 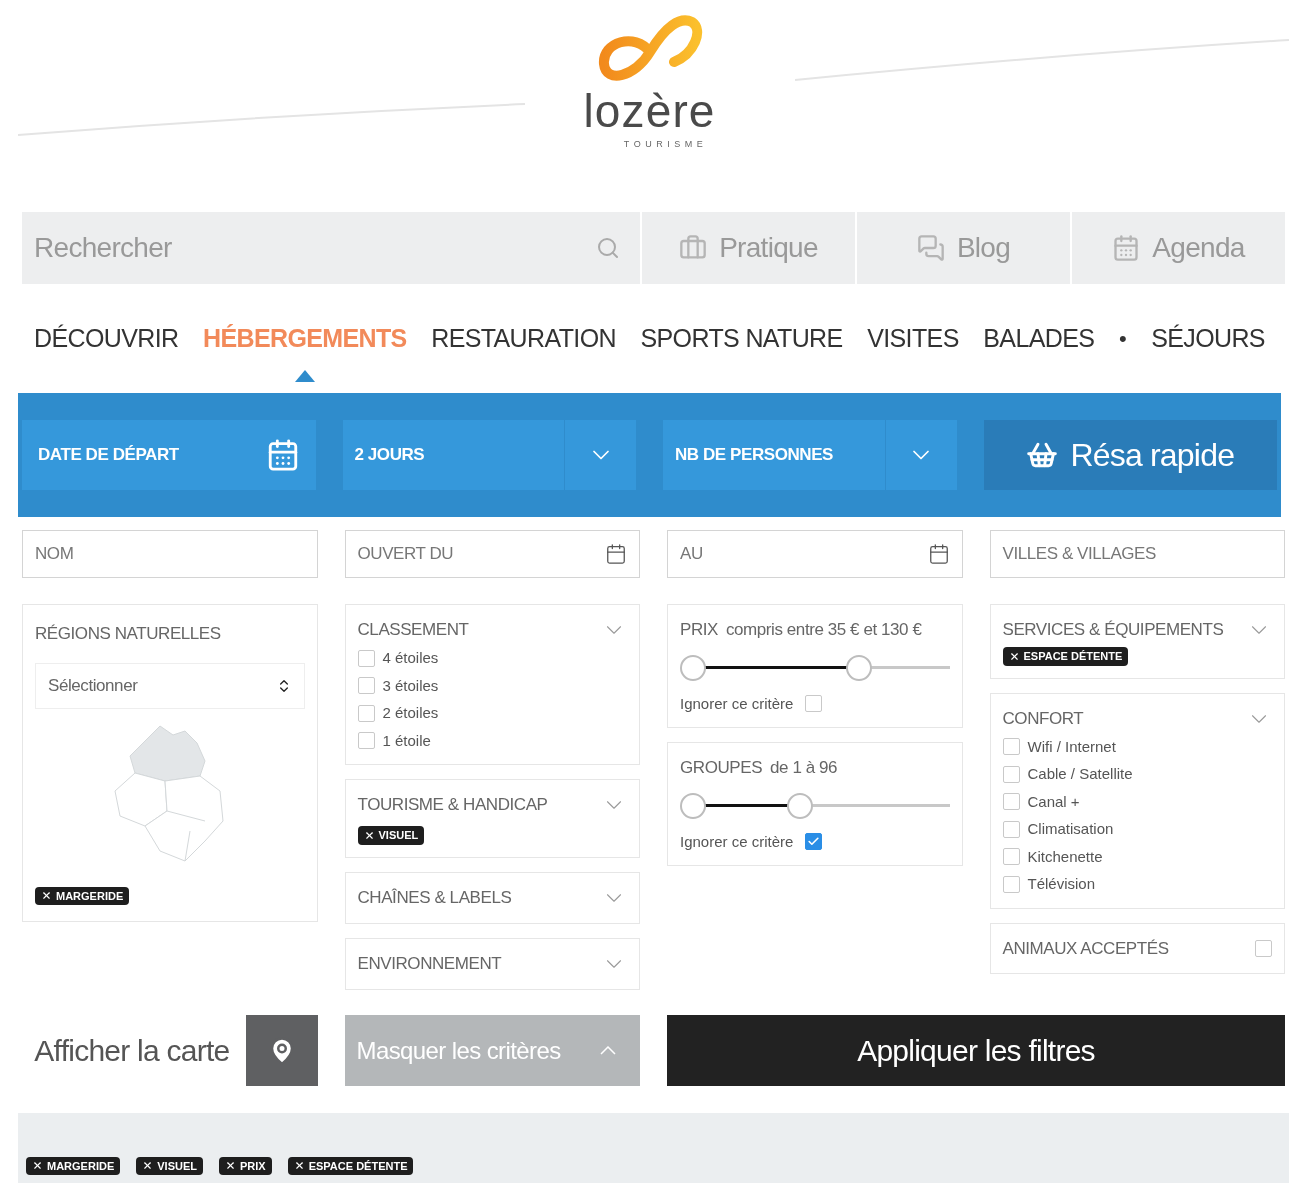 What do you see at coordinates (649, 111) in the screenshot?
I see `logo-wordmark: lozère` at bounding box center [649, 111].